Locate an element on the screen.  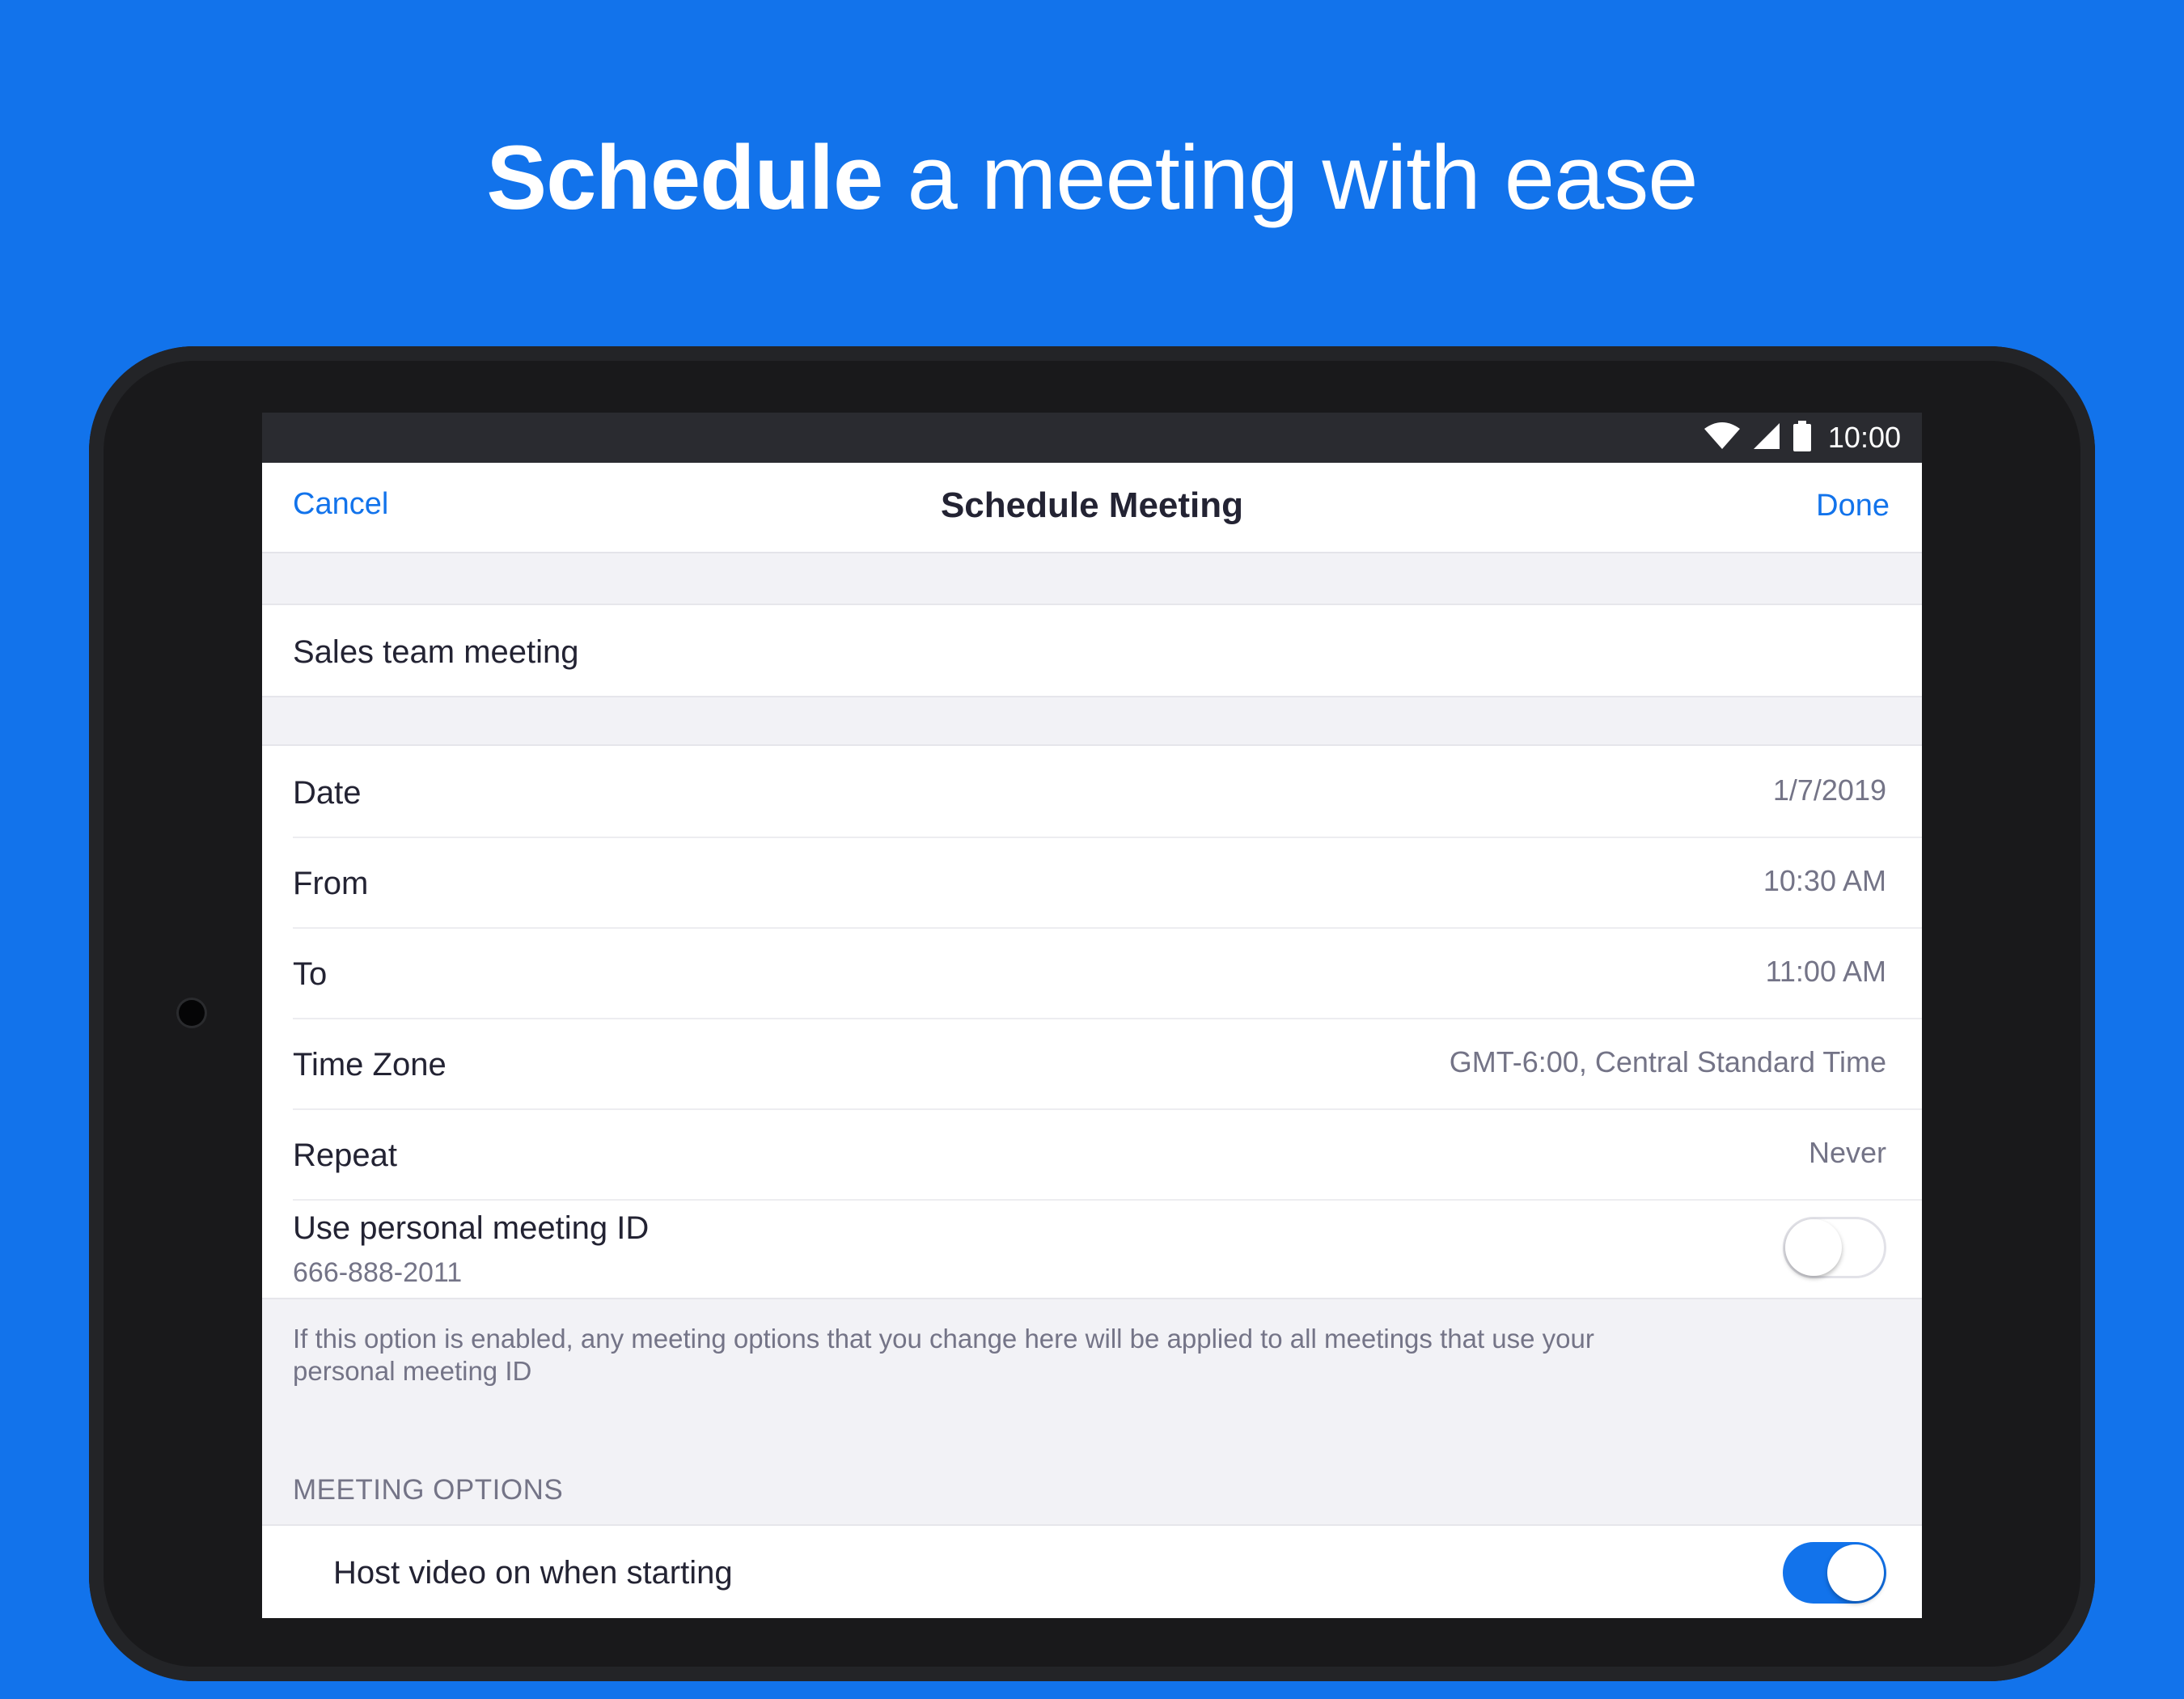
date-row: Date 1/7/2019 is located at coordinates (1107, 792).